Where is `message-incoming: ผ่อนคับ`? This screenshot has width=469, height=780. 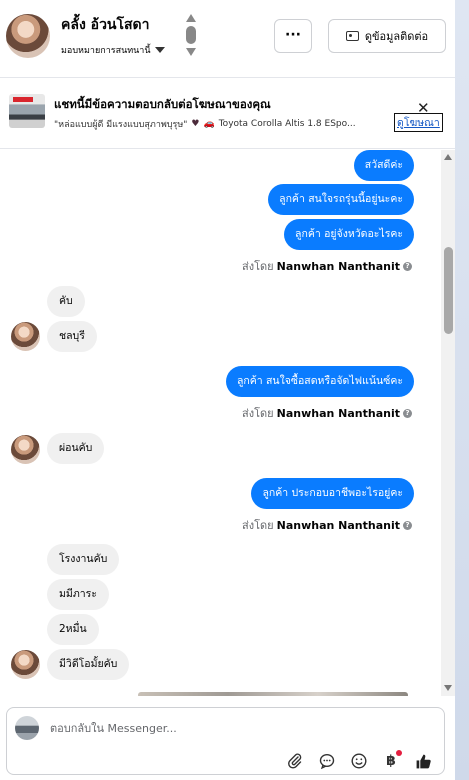
message-incoming: ผ่อนคับ is located at coordinates (76, 448).